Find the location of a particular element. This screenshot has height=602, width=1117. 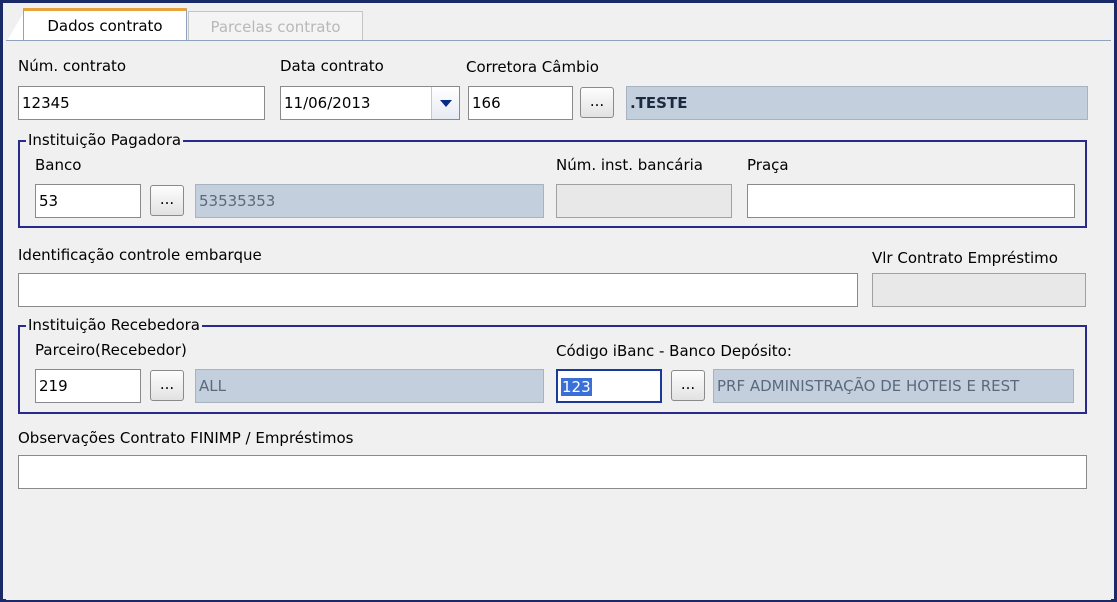

tab-dados-contrato: Dados contrato is located at coordinates (105, 24).